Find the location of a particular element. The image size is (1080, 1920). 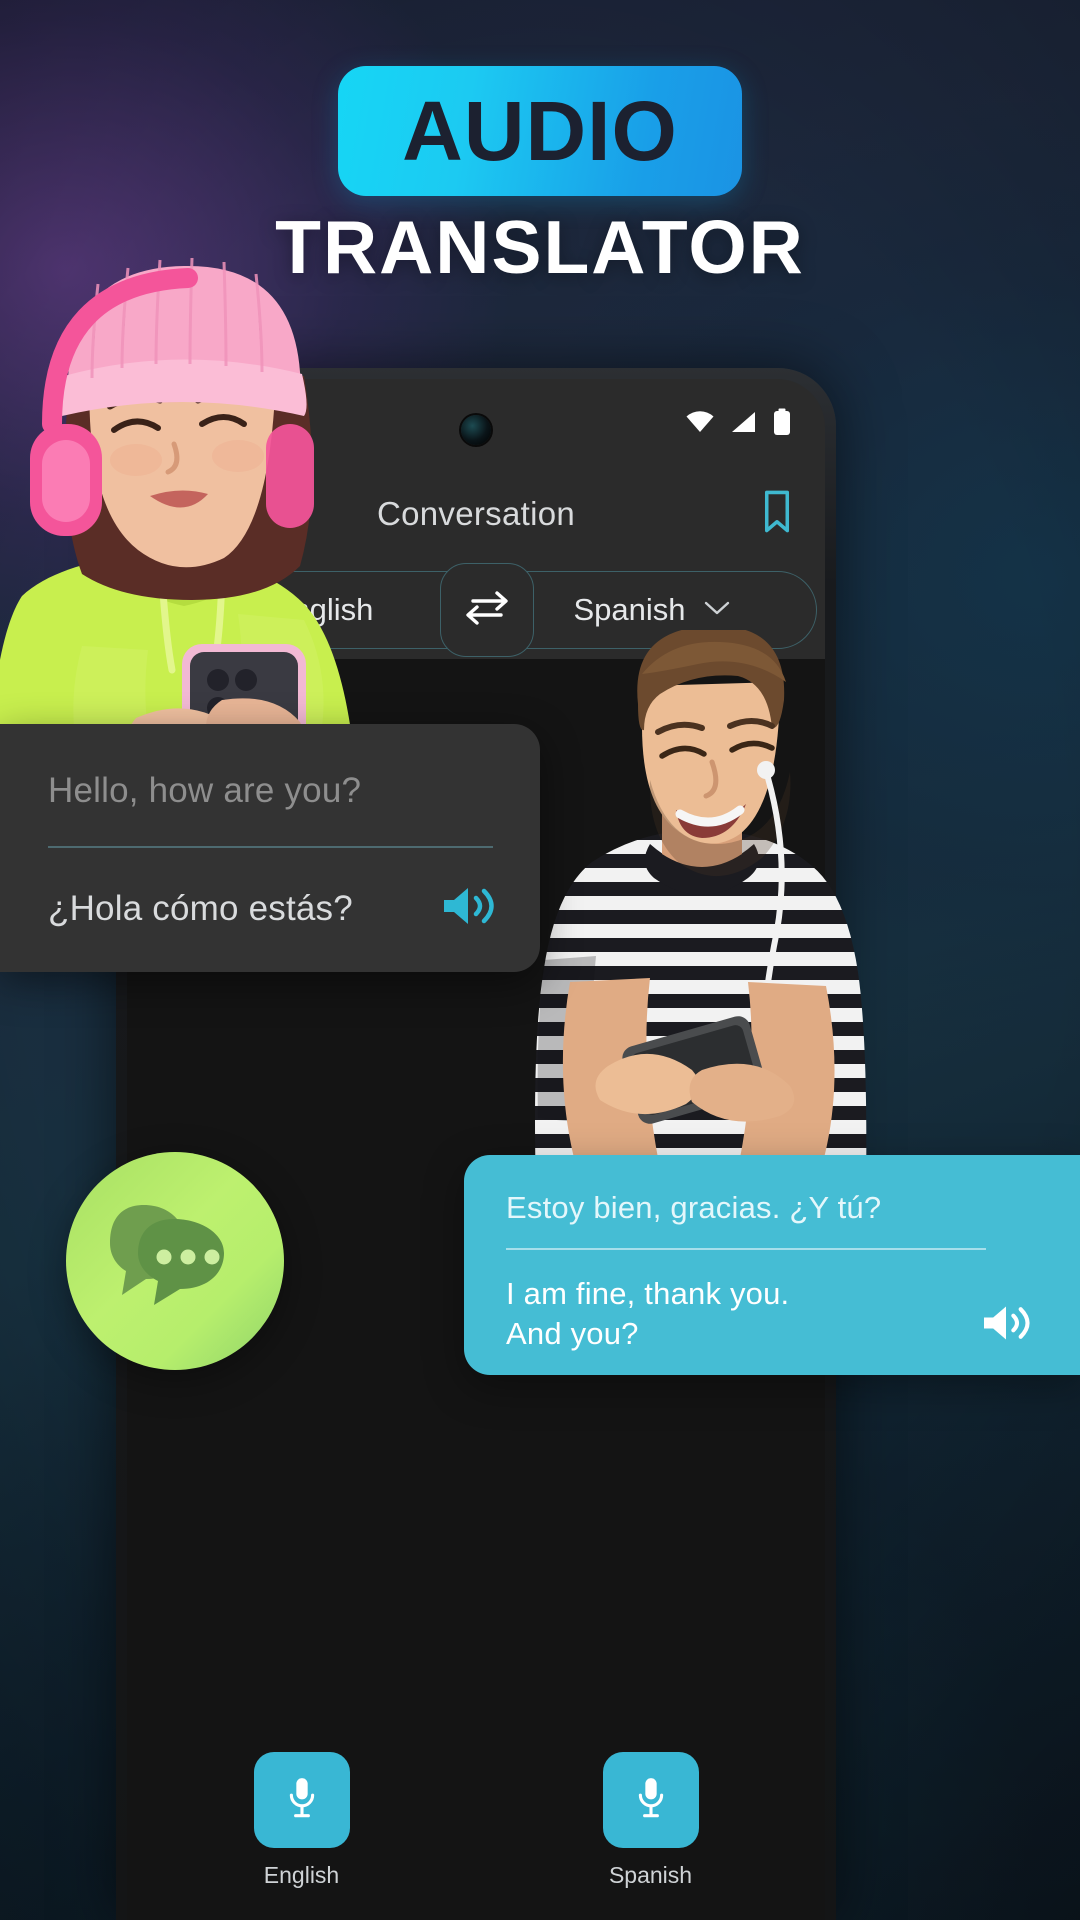

card-left-target-text: ¿Hola cómo estás? is located at coordinates (200, 908).